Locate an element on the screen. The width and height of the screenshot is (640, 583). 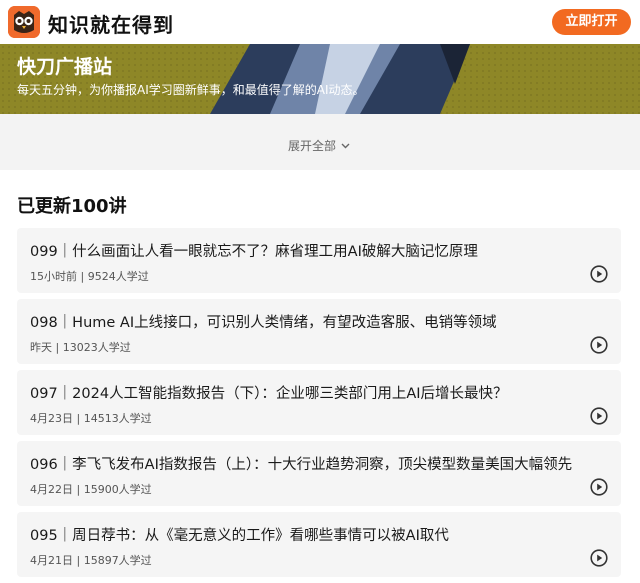
brand-name: 知识就在得到 is located at coordinates (111, 25).